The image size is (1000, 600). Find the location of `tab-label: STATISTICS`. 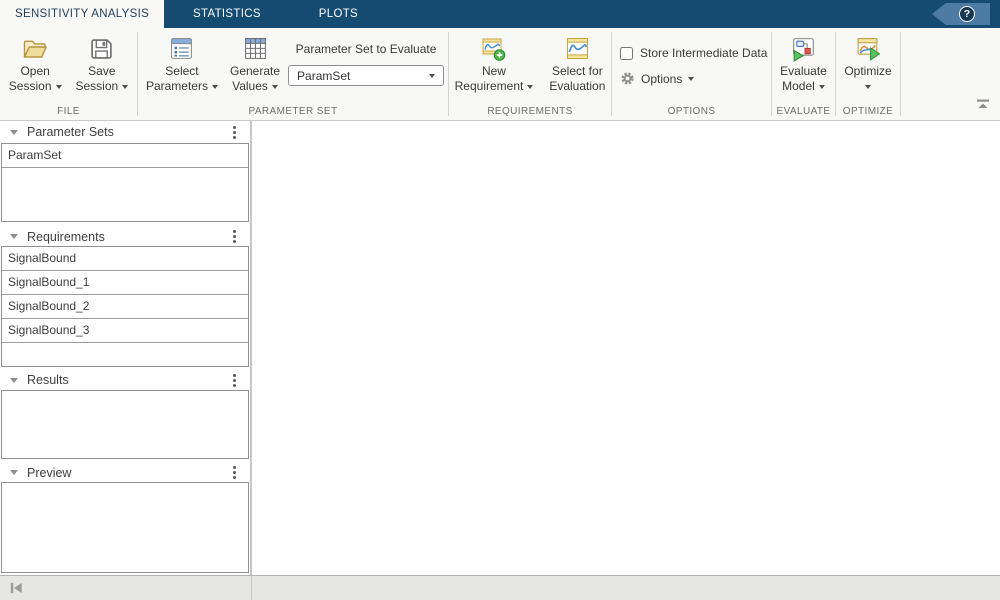

tab-label: STATISTICS is located at coordinates (227, 14).